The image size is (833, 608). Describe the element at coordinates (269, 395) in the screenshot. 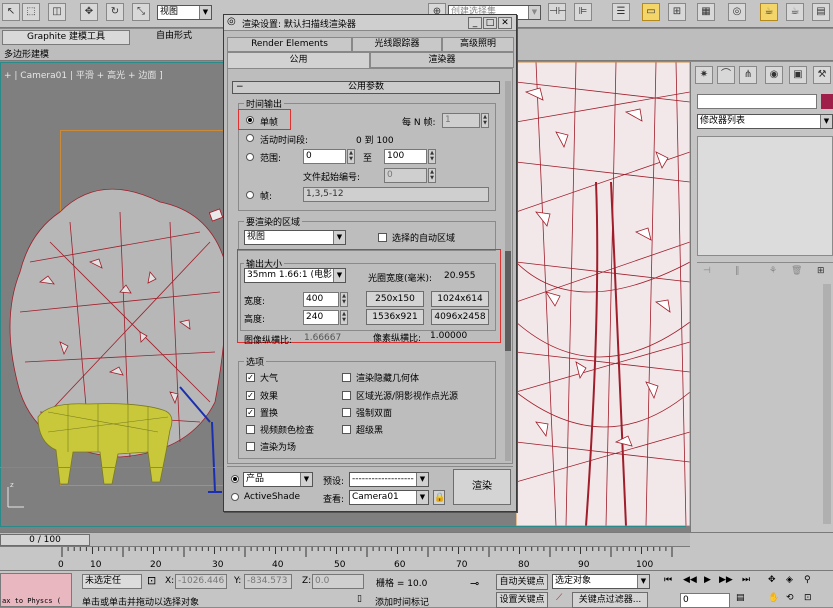

I see `effects-label: 效果` at that location.